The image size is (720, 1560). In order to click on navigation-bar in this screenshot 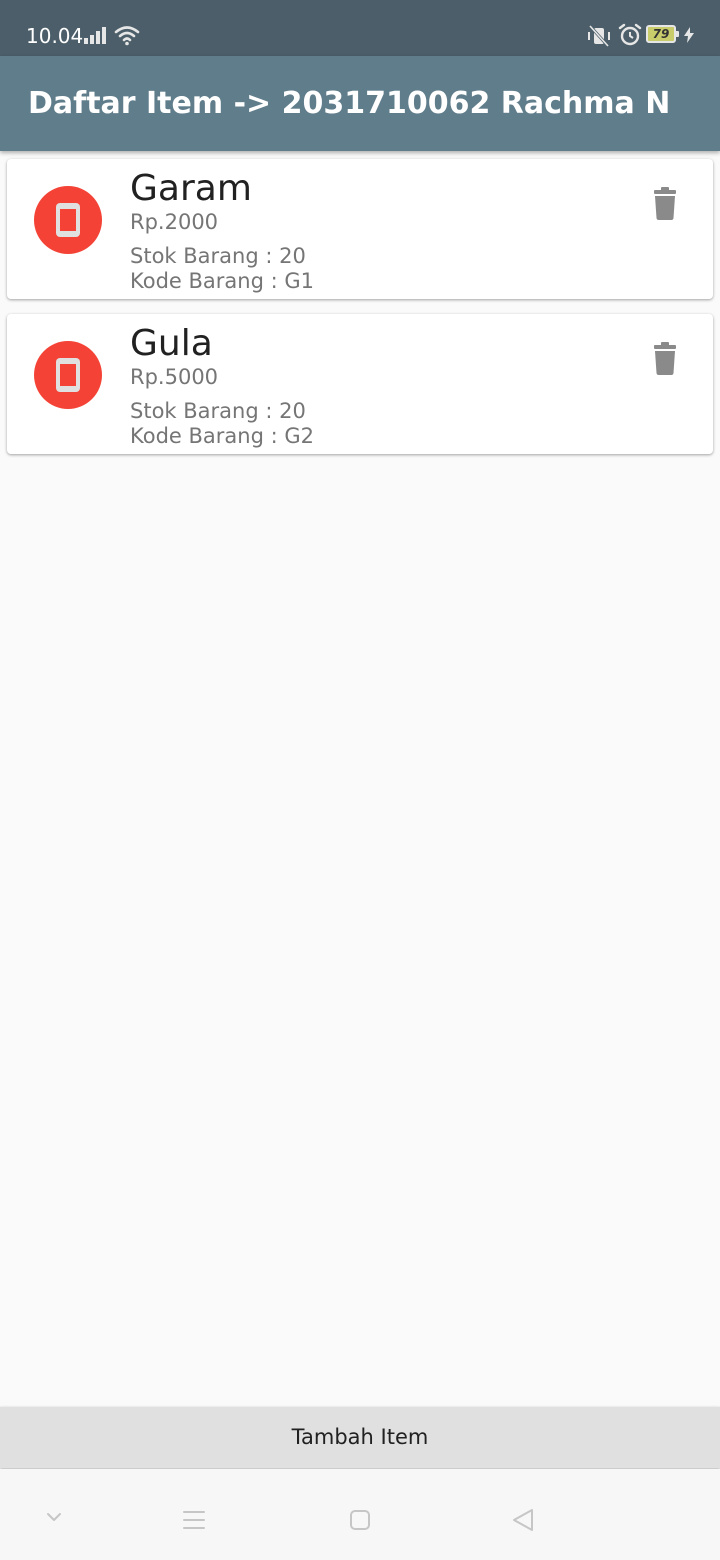, I will do `click(360, 1514)`.